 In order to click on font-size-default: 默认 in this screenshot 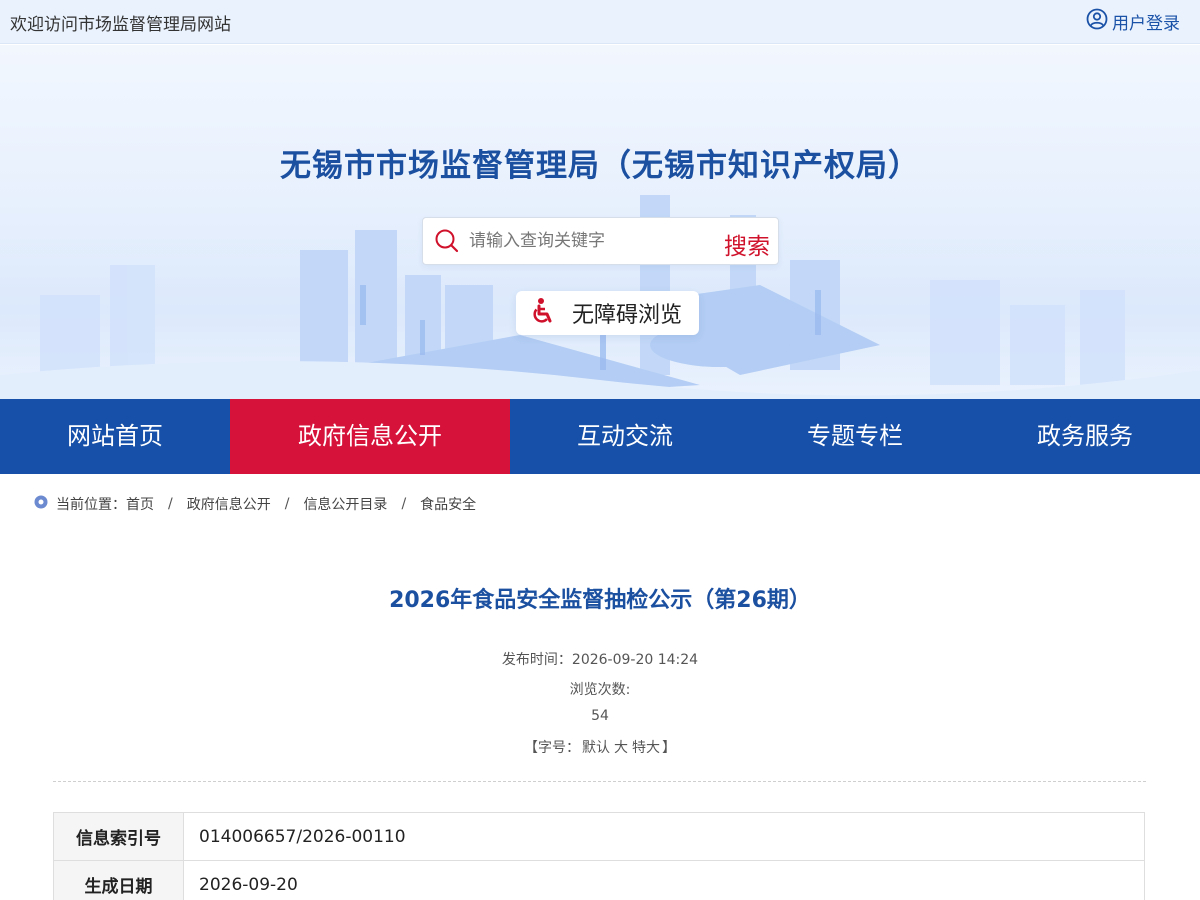, I will do `click(596, 748)`.